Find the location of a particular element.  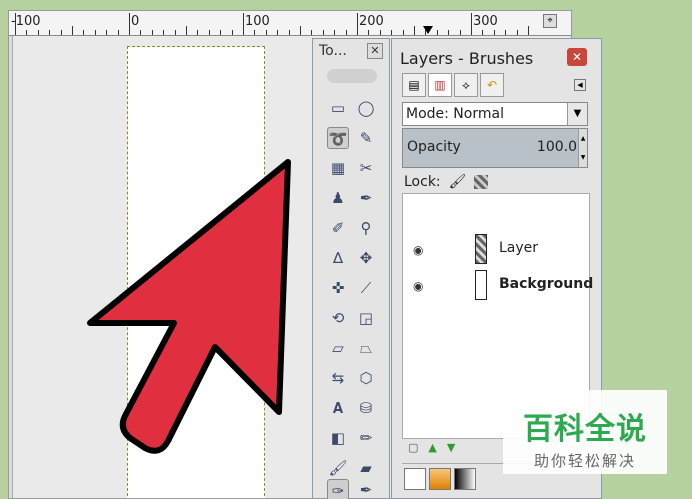

scale-icon: ◲ is located at coordinates (366, 318).